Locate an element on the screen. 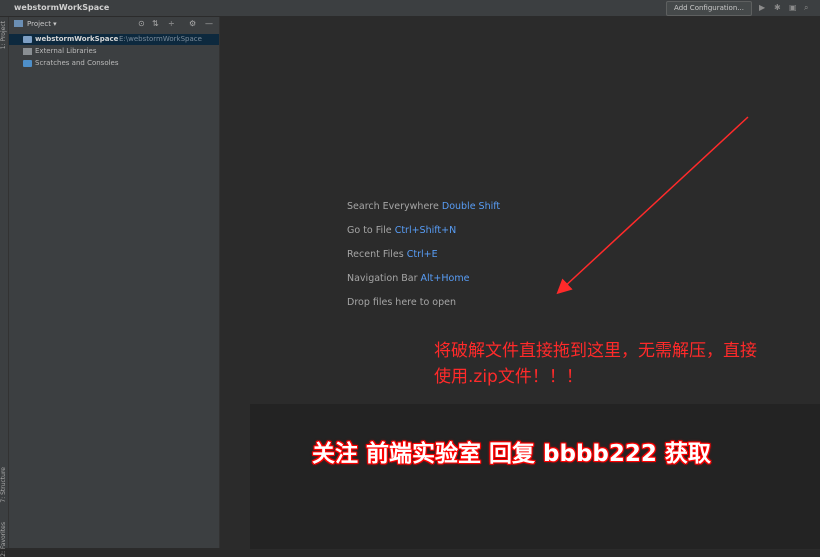 This screenshot has width=820, height=557. promo-banner-text: 关注 前端实验室 回复 bbbb222 获取 is located at coordinates (511, 454).